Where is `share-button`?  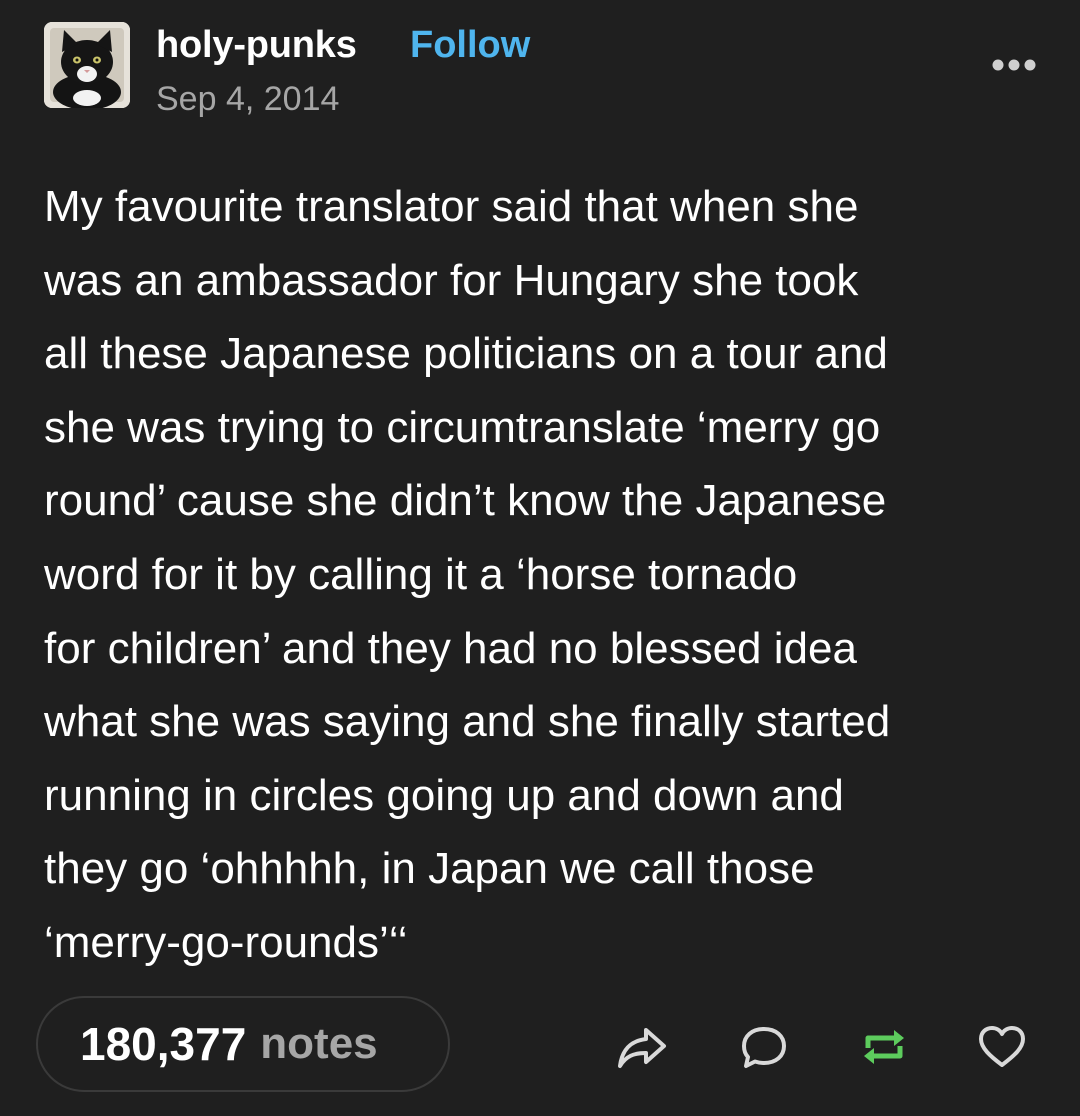
share-button is located at coordinates (642, 1047).